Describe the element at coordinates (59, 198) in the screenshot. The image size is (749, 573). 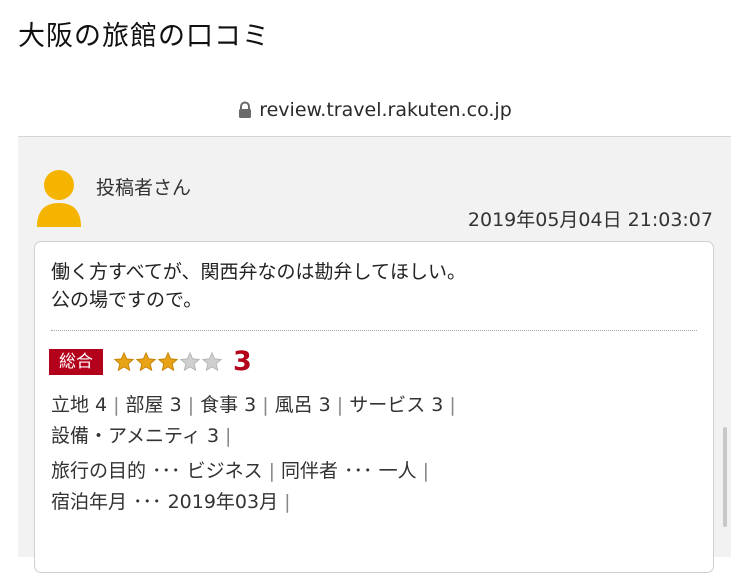
I see `user-avatar-icon` at that location.